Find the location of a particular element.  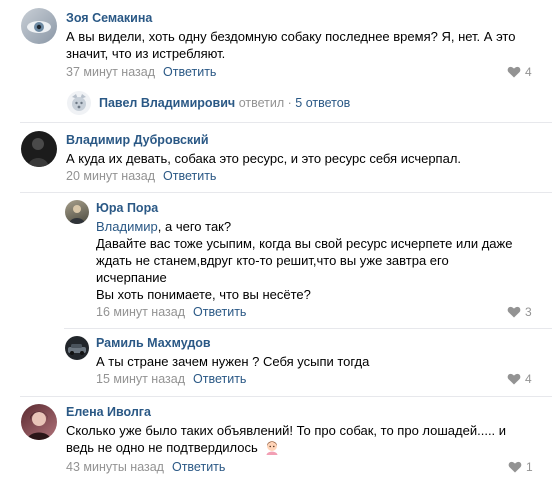

like-button: 3 is located at coordinates (519, 312).